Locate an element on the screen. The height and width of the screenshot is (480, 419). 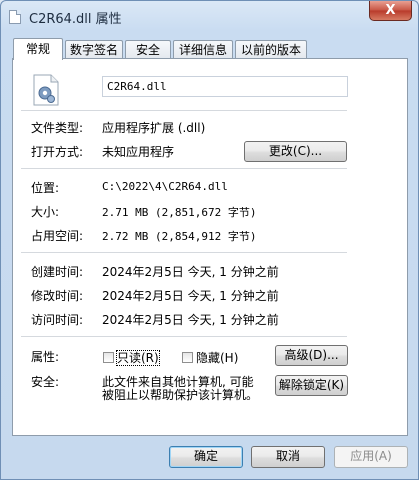
hidden-checkbox: 隐藏(H) is located at coordinates (210, 357).